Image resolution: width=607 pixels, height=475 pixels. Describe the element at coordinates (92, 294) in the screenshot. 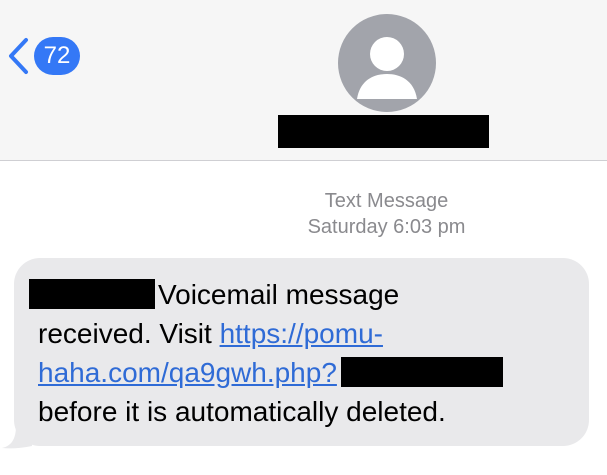

I see `redacted-recipient-name` at that location.